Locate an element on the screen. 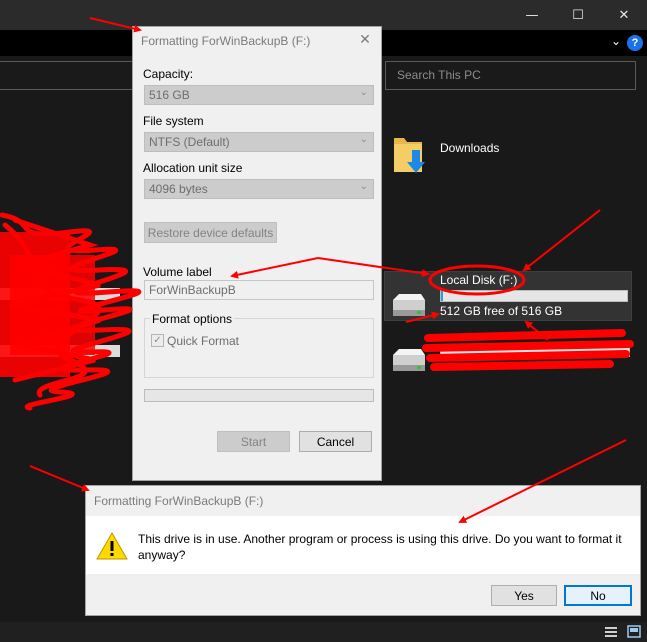 This screenshot has width=647, height=642. filesystem-value: NTFS (Default) is located at coordinates (189, 142).